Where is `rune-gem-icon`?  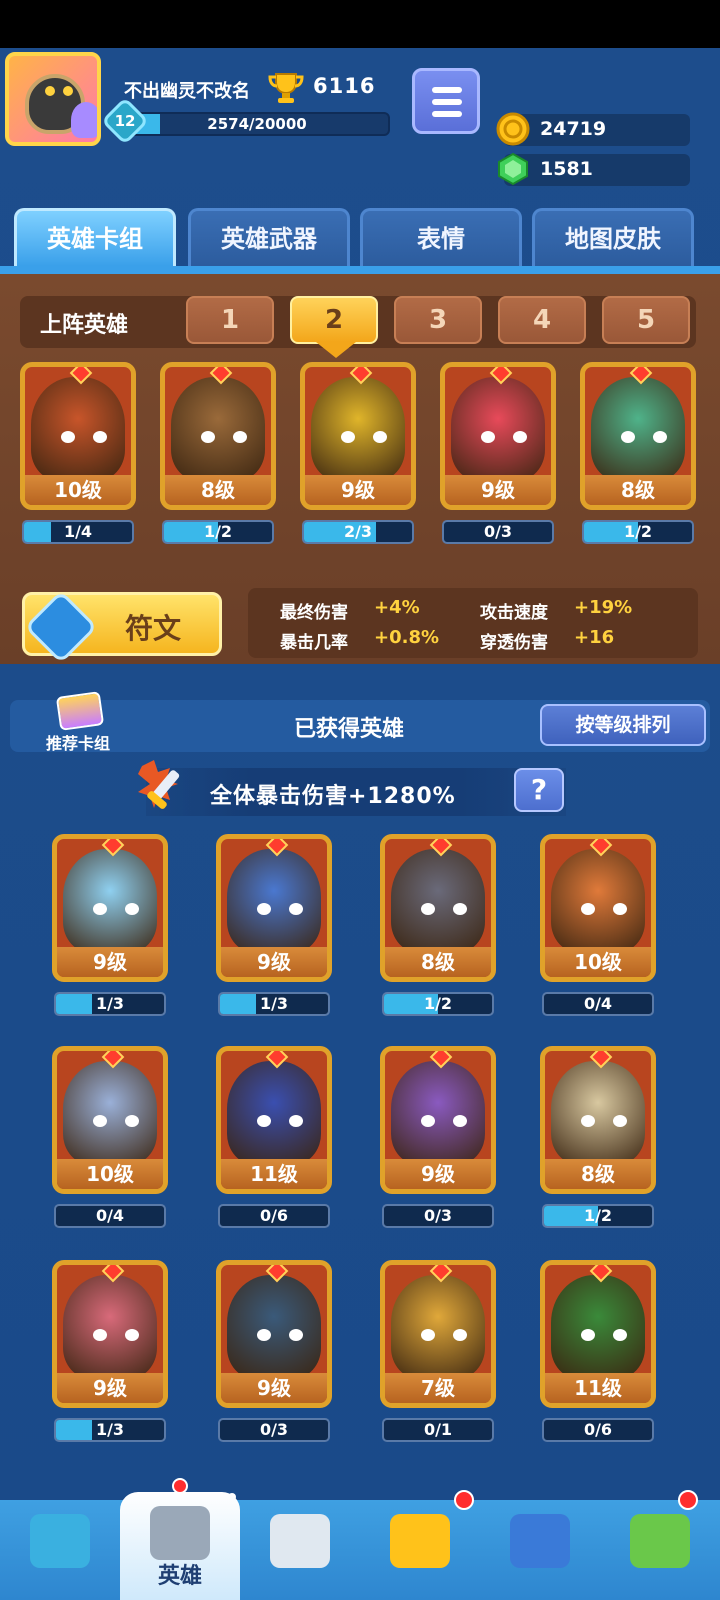 rune-gem-icon is located at coordinates (61, 627).